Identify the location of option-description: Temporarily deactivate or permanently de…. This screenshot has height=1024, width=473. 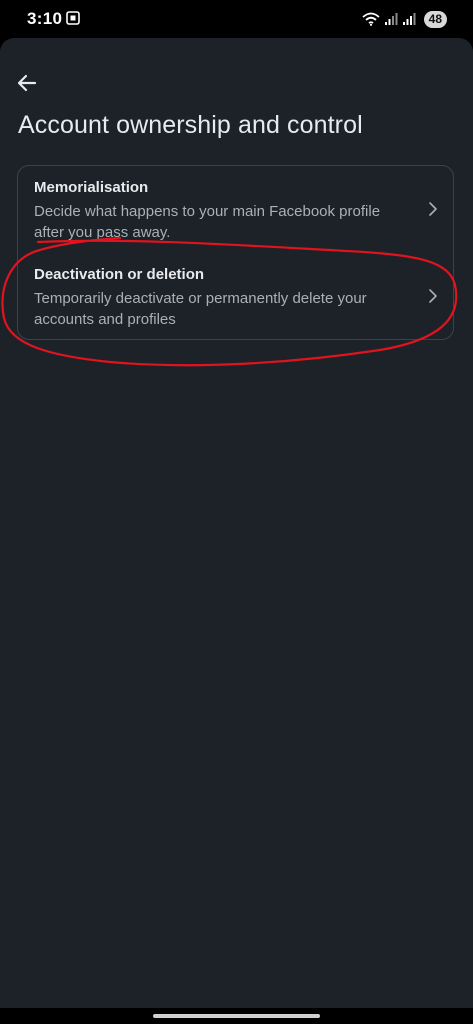
(200, 309).